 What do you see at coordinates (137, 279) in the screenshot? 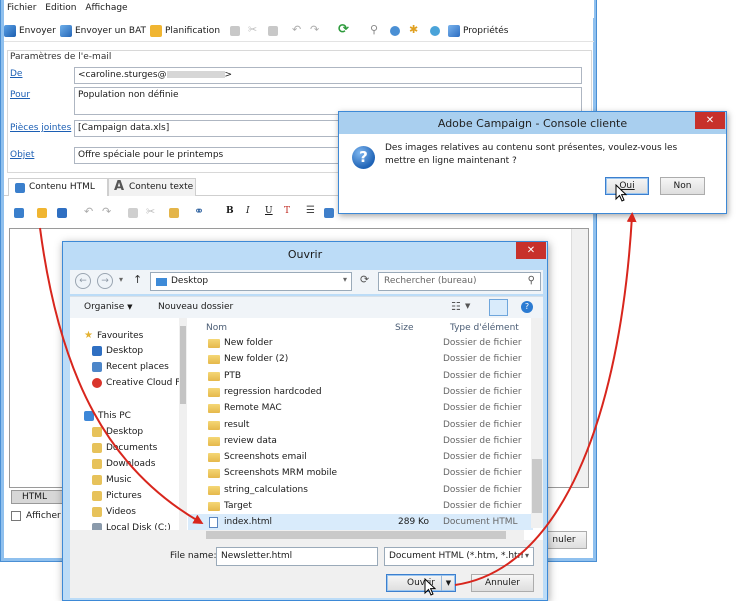
I see `up-icon: ↑` at bounding box center [137, 279].